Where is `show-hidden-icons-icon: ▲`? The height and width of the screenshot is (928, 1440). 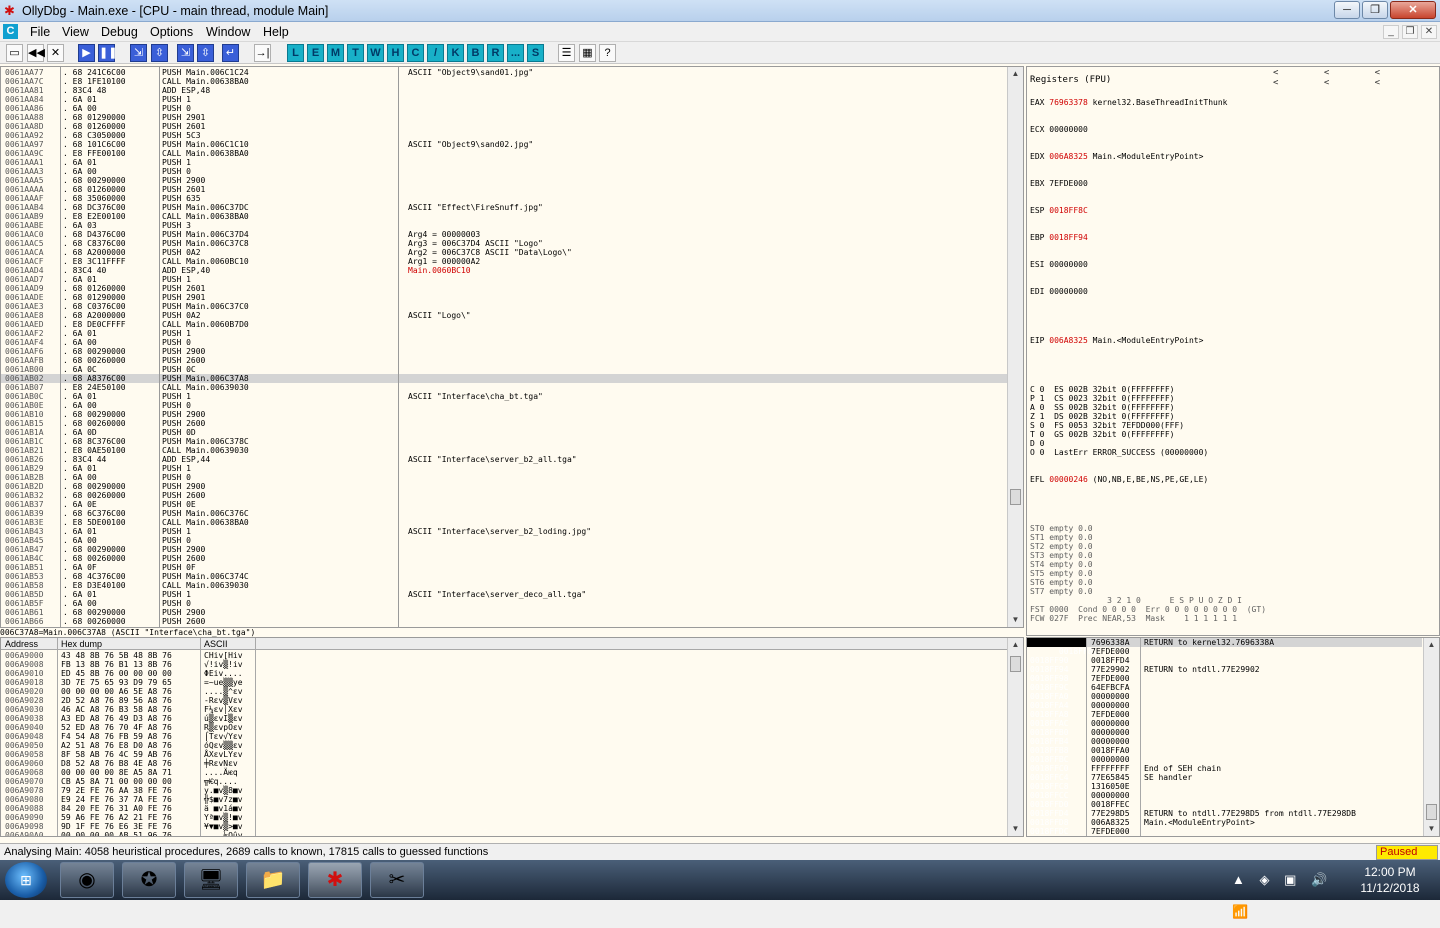
show-hidden-icons-icon: ▲ is located at coordinates (1238, 879).